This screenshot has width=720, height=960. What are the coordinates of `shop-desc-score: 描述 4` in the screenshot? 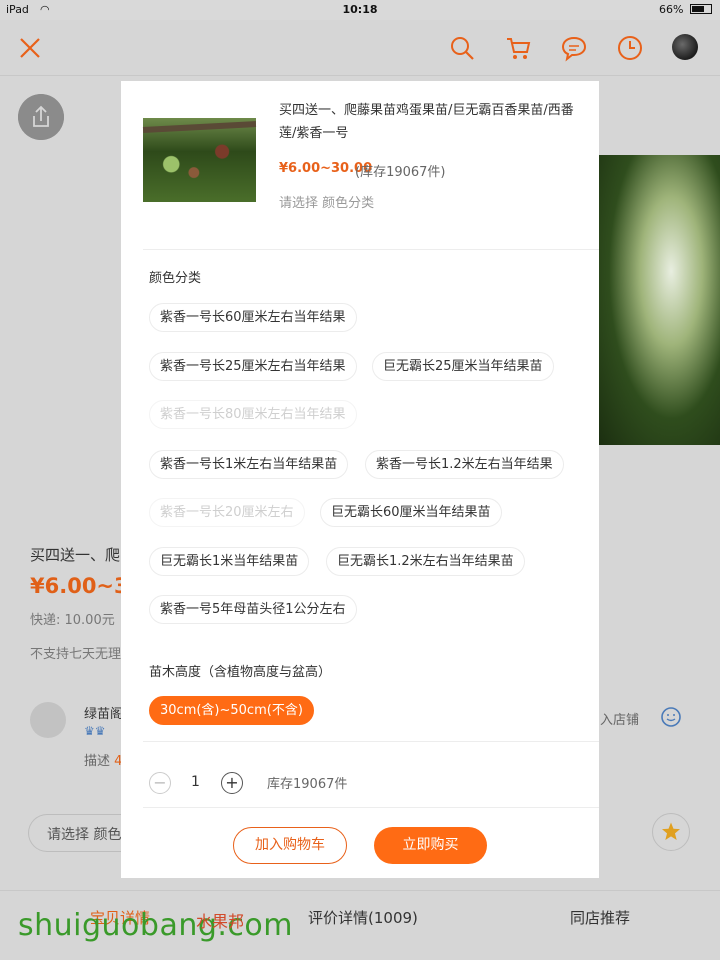 It's located at (103, 759).